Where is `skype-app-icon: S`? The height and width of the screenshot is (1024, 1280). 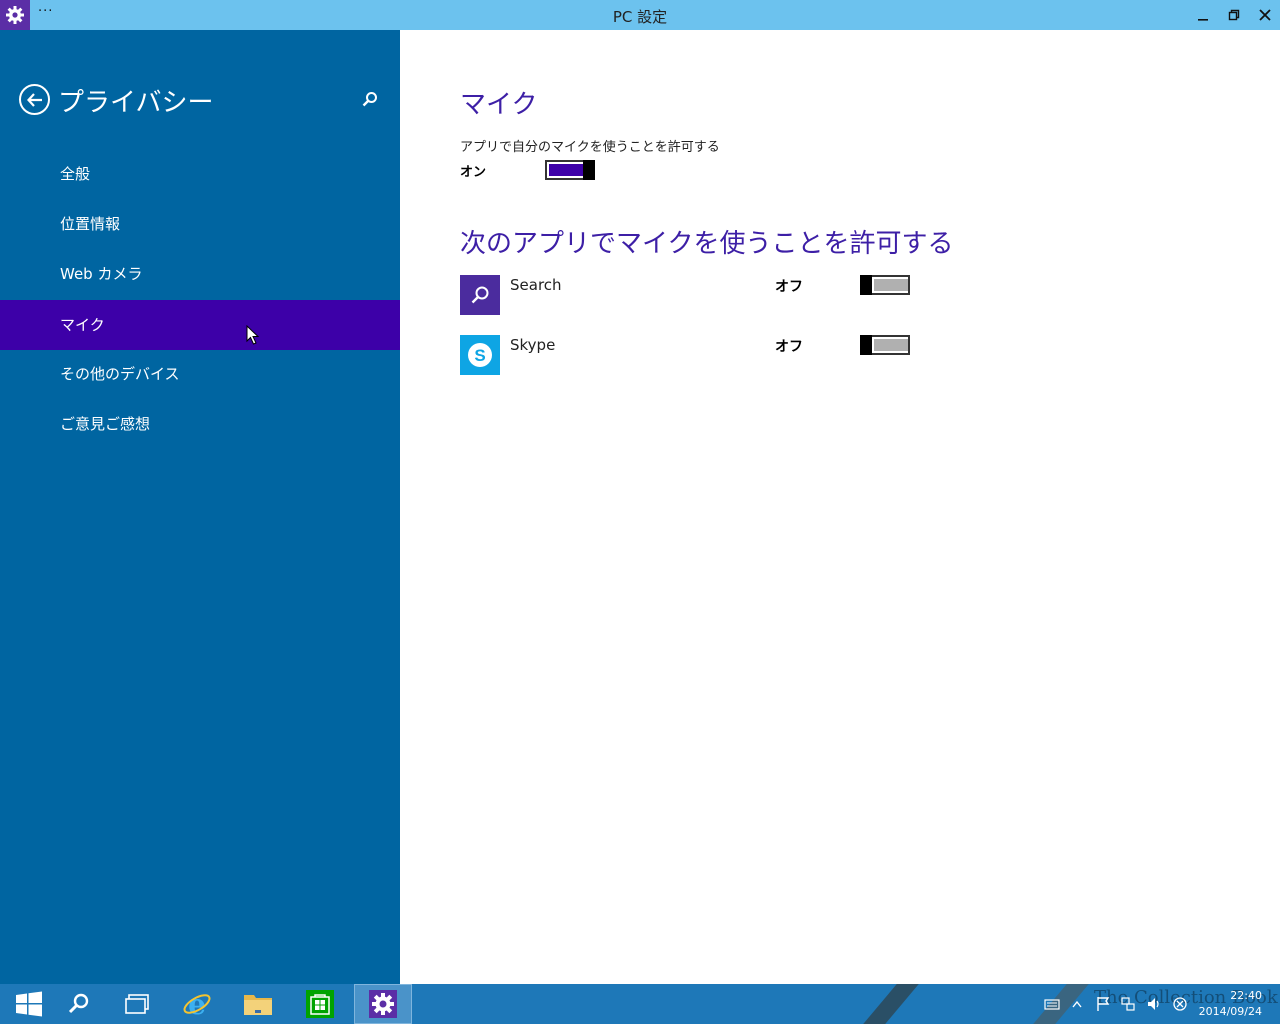
skype-app-icon: S is located at coordinates (480, 355).